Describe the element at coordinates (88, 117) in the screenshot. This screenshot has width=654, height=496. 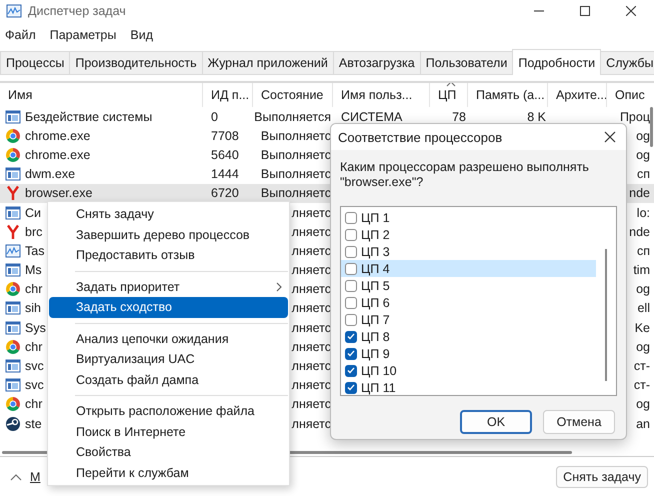
I see `table-cell: Бездействие системы` at that location.